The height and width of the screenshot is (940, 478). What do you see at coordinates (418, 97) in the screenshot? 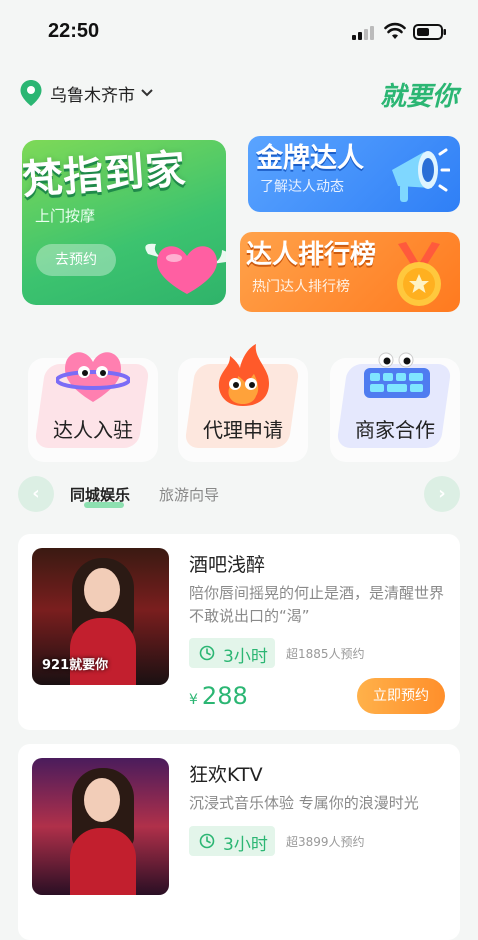
I see `app-slogan: 就要你` at bounding box center [418, 97].